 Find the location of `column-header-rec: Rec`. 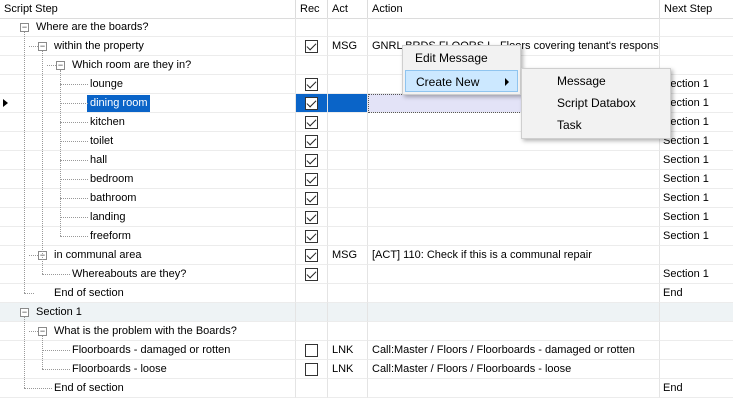

column-header-rec: Rec is located at coordinates (312, 9).